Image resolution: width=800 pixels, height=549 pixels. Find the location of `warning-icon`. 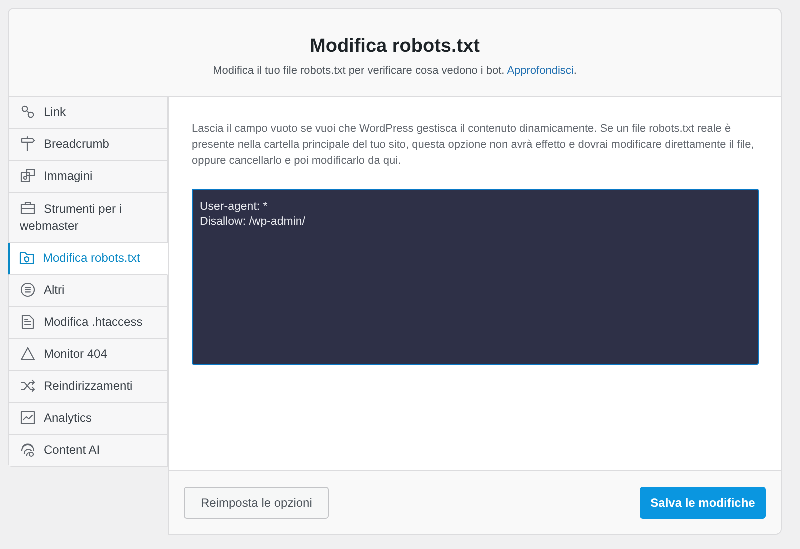

warning-icon is located at coordinates (28, 354).